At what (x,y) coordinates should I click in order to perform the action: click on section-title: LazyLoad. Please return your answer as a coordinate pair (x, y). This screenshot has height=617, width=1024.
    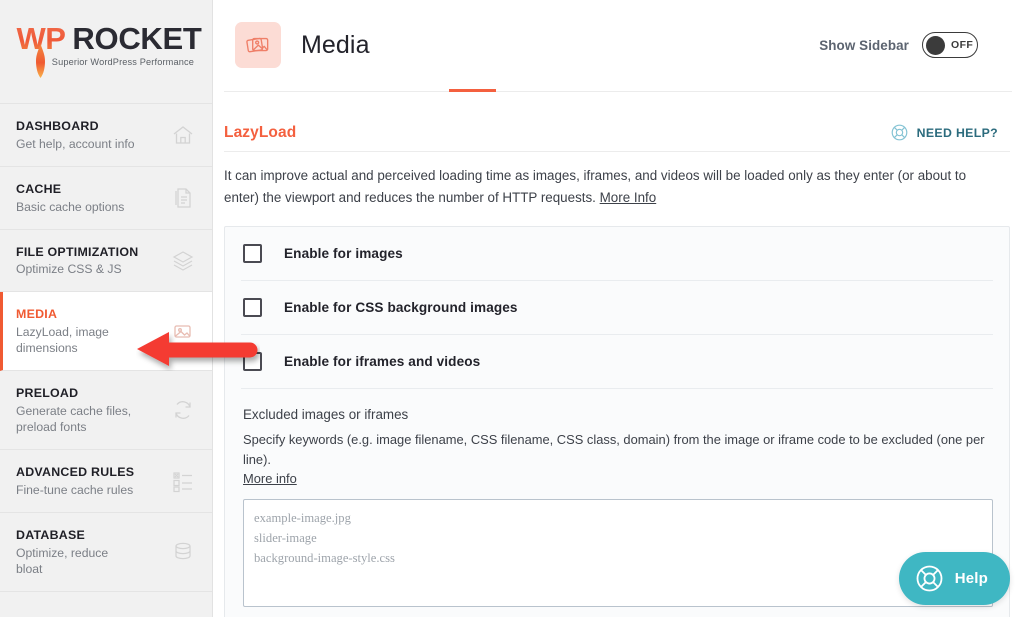
    Looking at the image, I should click on (260, 132).